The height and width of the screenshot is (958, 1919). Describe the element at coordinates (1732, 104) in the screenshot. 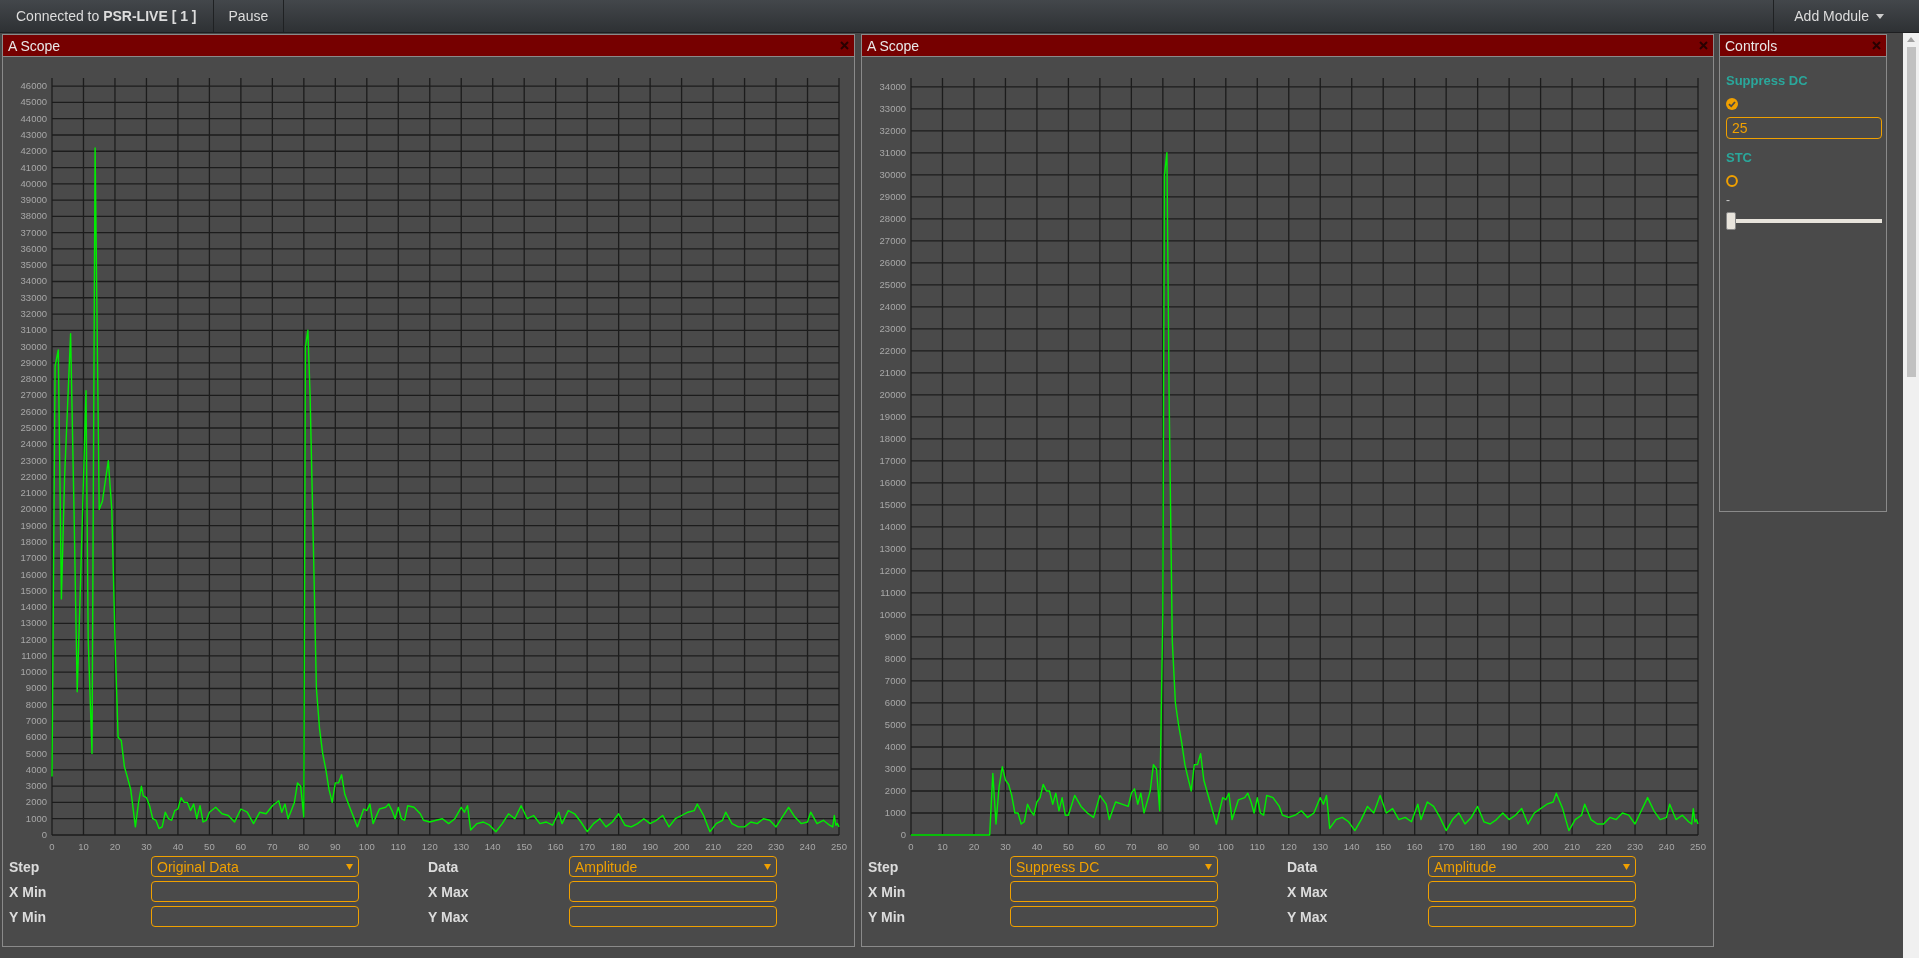

I see `checked-toggle` at that location.